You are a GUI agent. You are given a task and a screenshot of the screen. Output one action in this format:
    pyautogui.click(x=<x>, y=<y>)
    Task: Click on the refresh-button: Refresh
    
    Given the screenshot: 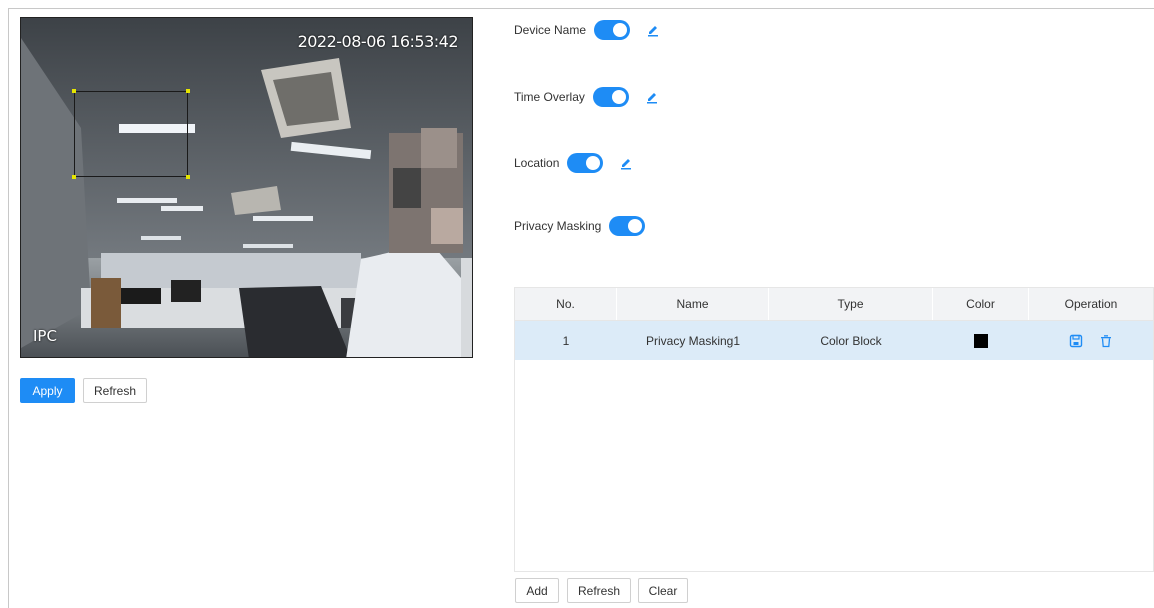 What is the action you would take?
    pyautogui.click(x=115, y=390)
    